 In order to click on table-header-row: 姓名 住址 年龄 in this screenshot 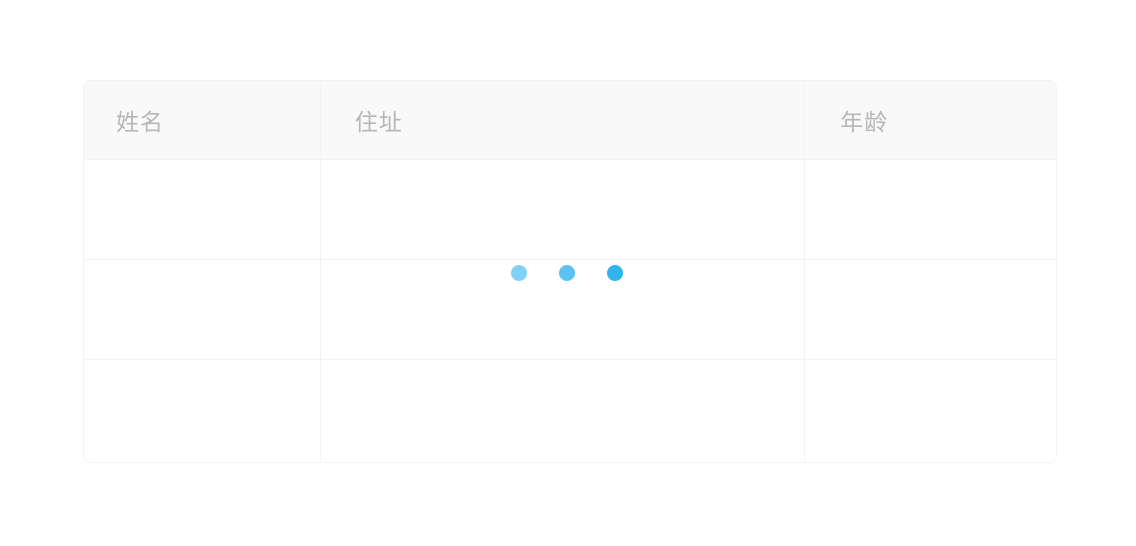, I will do `click(570, 120)`.